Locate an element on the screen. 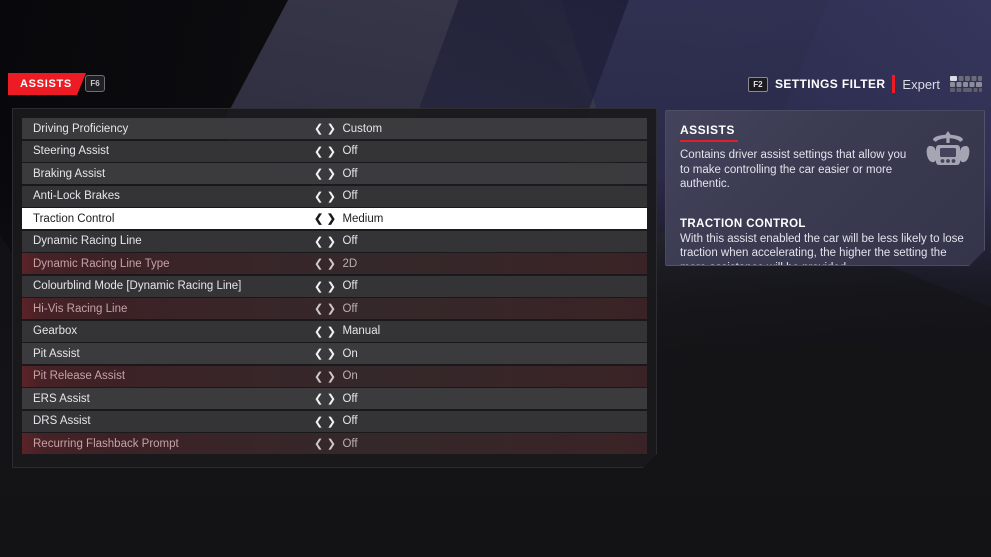  setting-row: Steering Assist ❮ ❯ Off is located at coordinates (334, 151).